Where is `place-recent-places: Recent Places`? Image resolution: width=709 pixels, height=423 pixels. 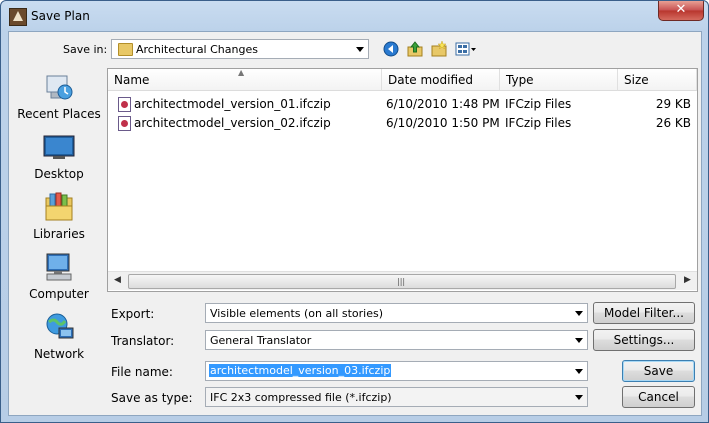 place-recent-places: Recent Places is located at coordinates (59, 100).